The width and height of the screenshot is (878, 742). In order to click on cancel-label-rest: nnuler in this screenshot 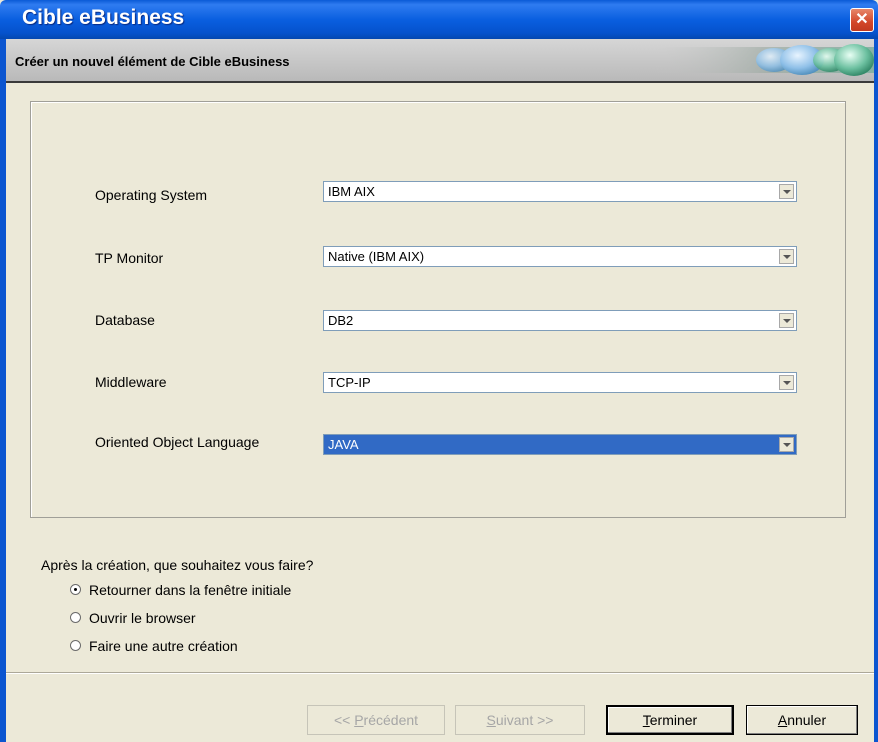, I will do `click(807, 720)`.